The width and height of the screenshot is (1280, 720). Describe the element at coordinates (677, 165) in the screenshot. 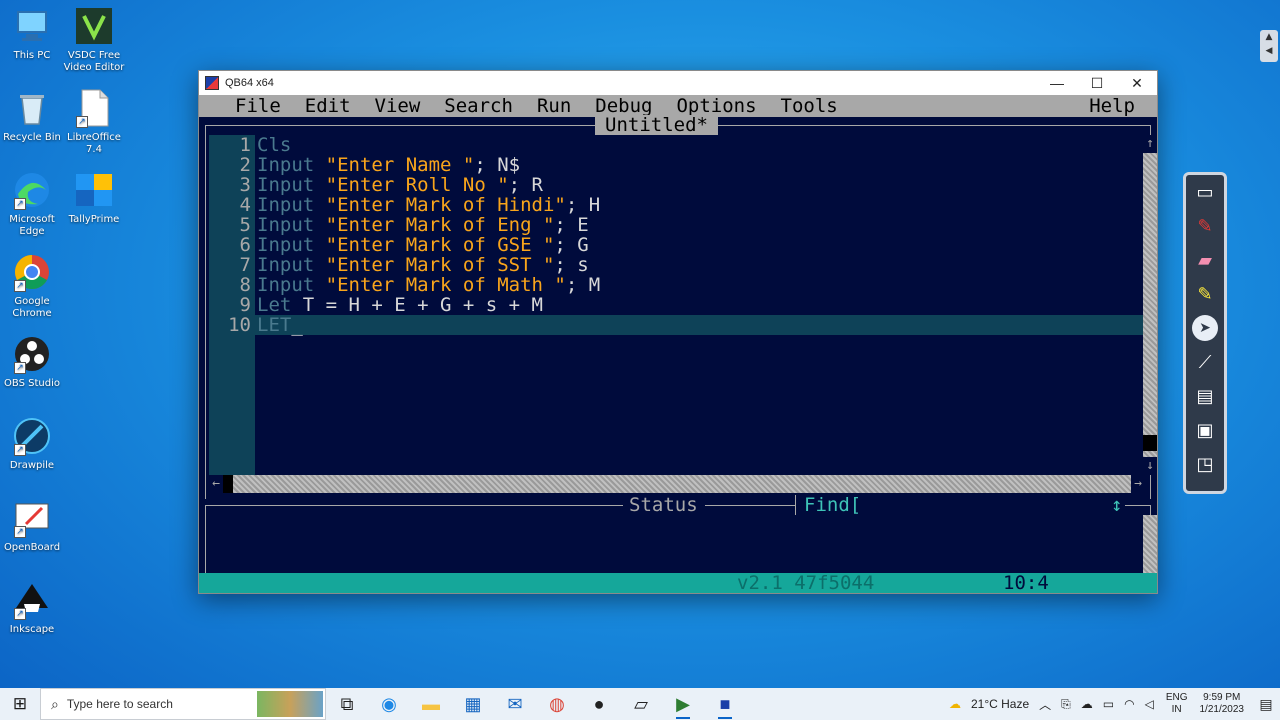

I see `code-line: 2 Input "Enter Name "; N$` at that location.